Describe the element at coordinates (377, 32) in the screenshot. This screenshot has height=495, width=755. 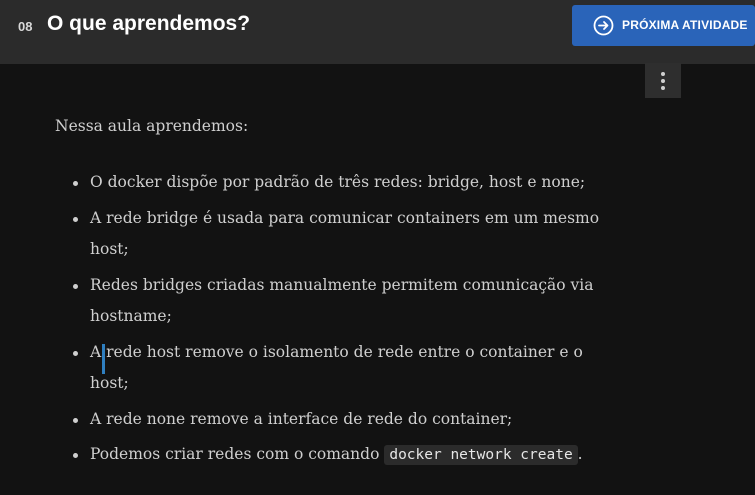
I see `top-bar: 08 O que aprendemos? PRÓXIMA ATIVIDADE` at that location.